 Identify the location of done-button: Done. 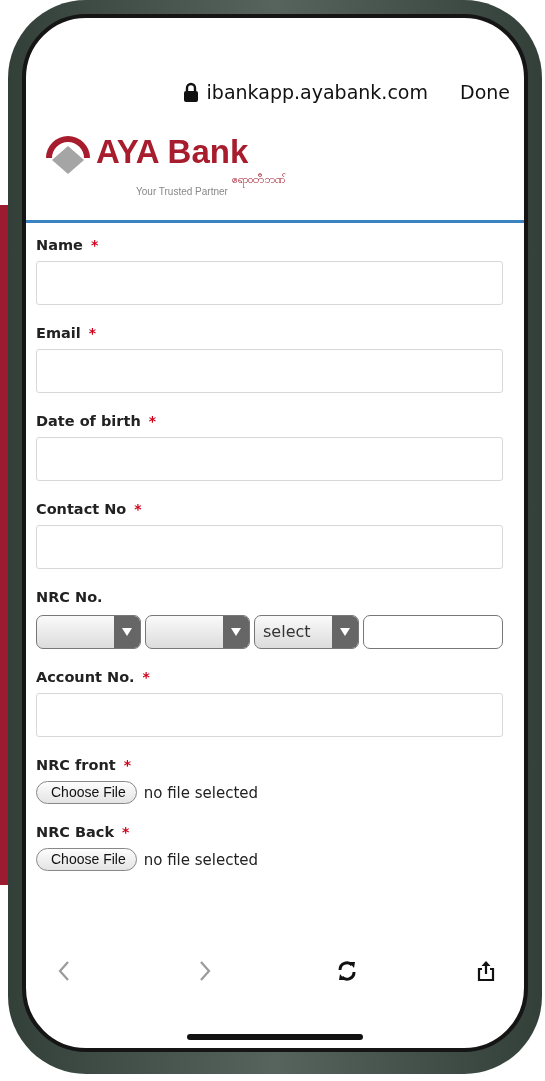
(485, 92).